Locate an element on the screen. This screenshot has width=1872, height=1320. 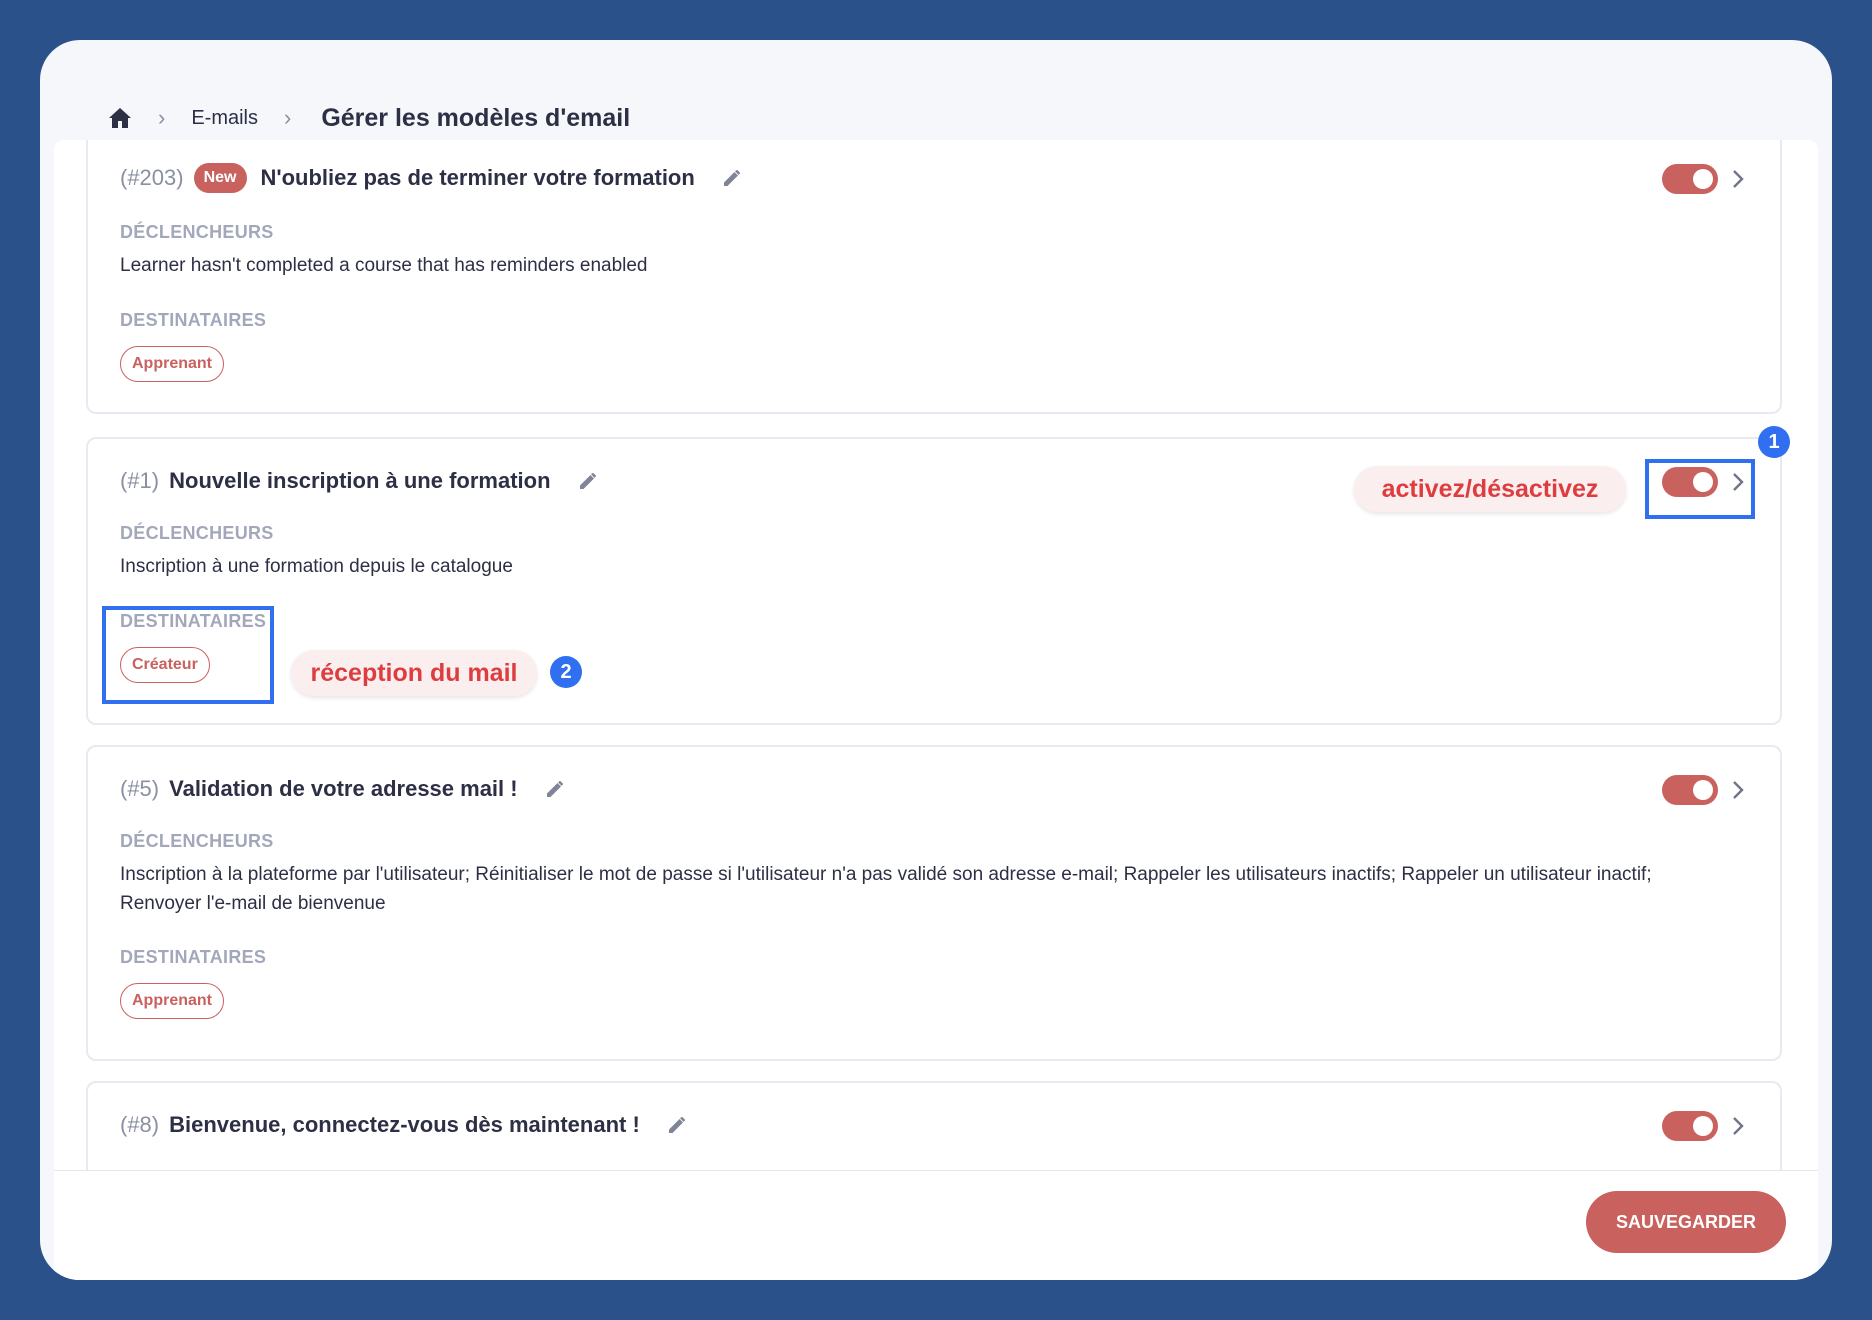
page-title: Gérer les modèles d'email is located at coordinates (476, 117).